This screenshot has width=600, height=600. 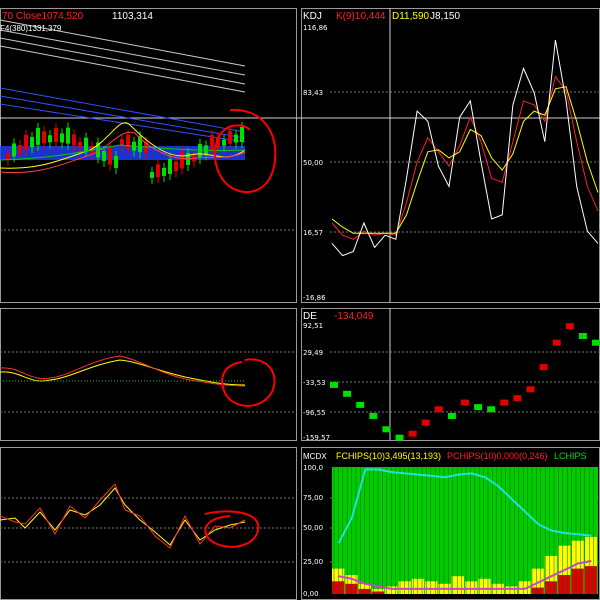 I want to click on mcdx-series, so click(x=465, y=530).